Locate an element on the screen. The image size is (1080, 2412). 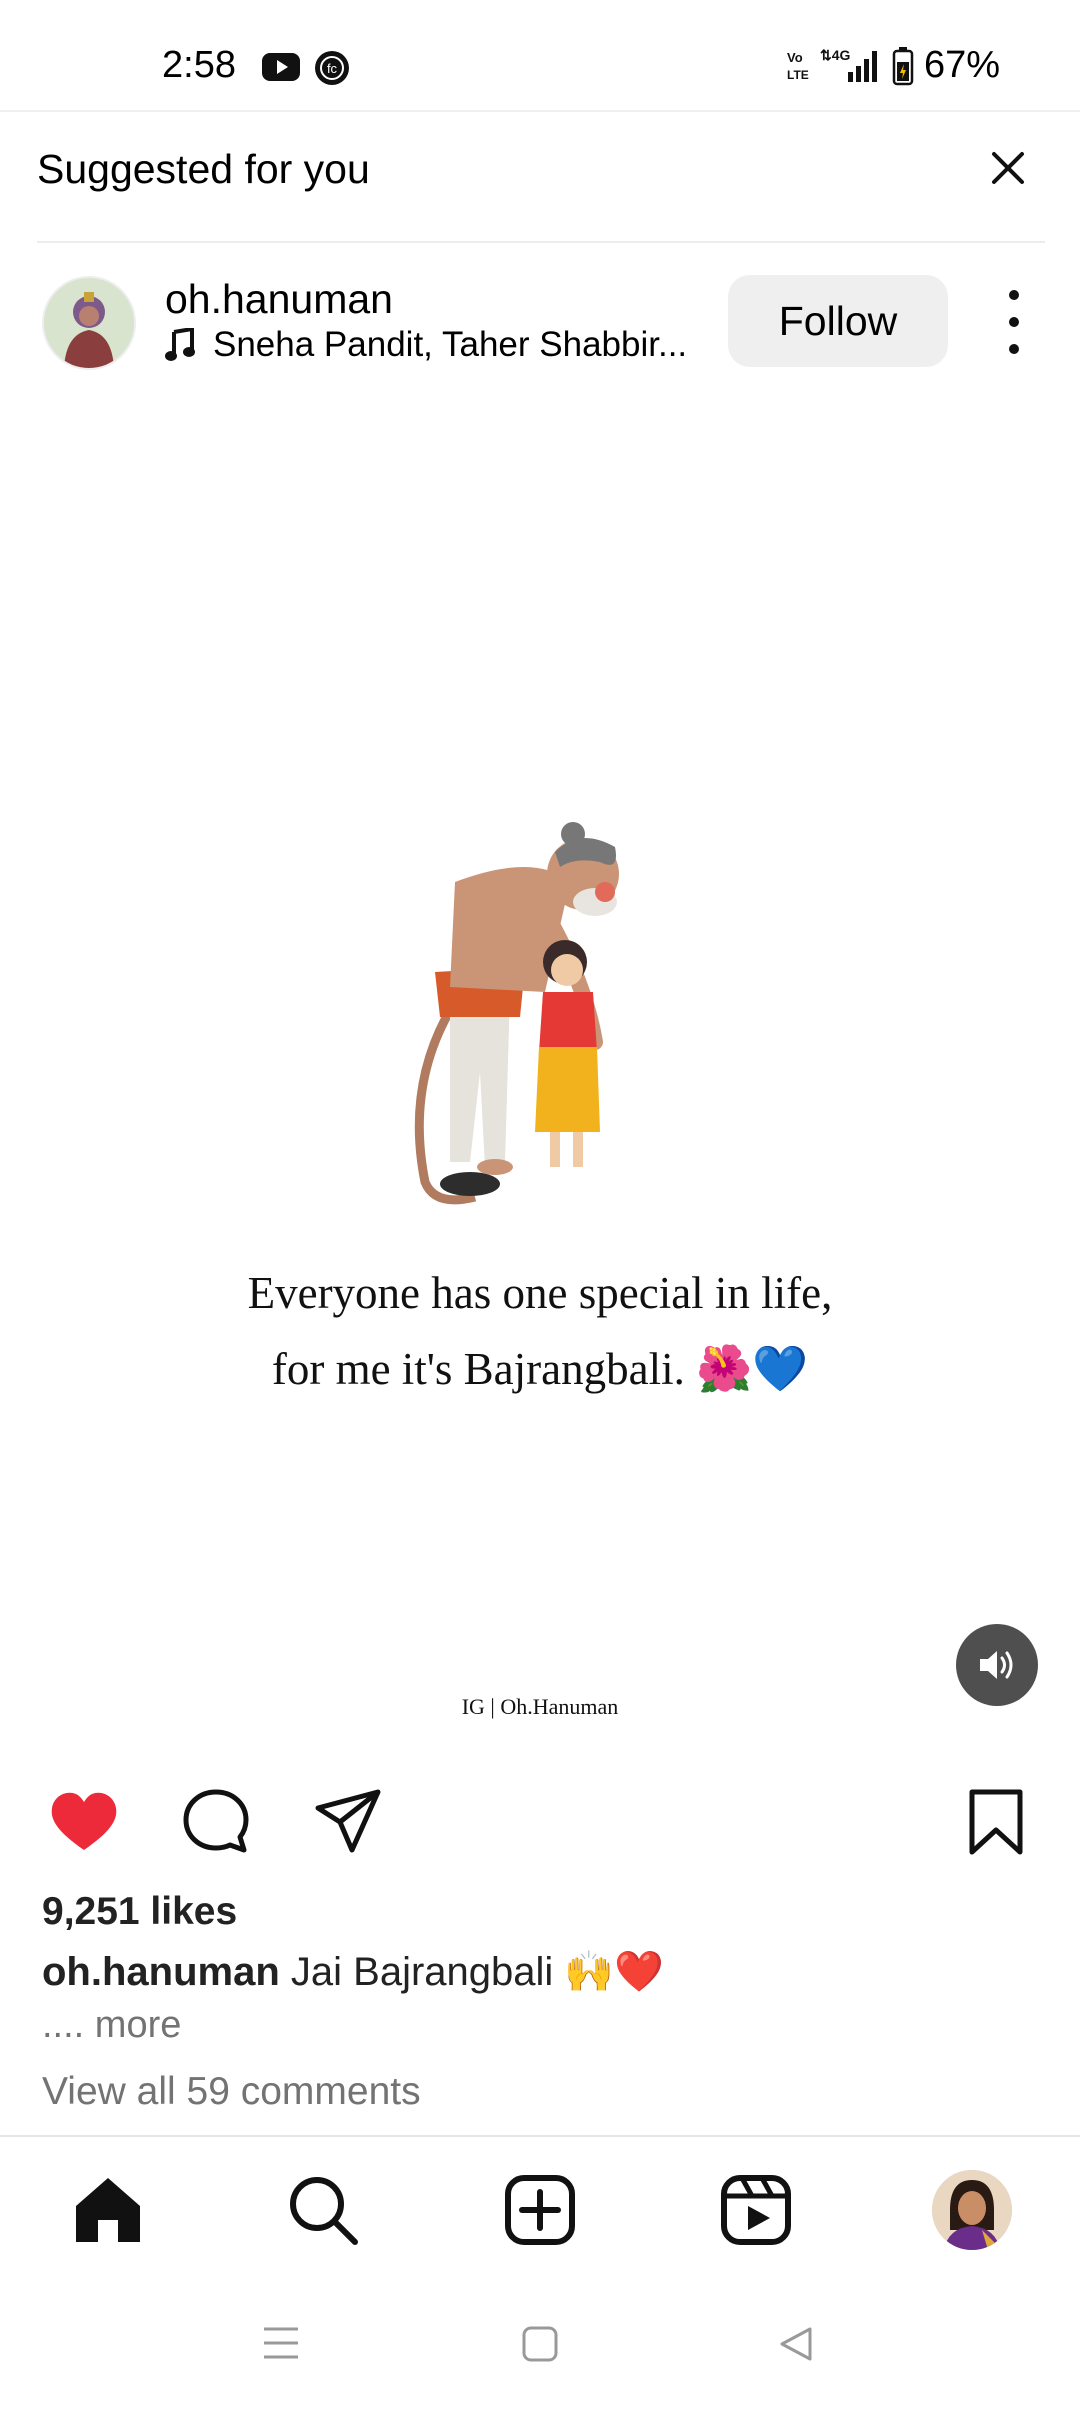
status-bar: 2:58 fc Vo LTE ⇅4G 67% is located at coordinates (540, 55).